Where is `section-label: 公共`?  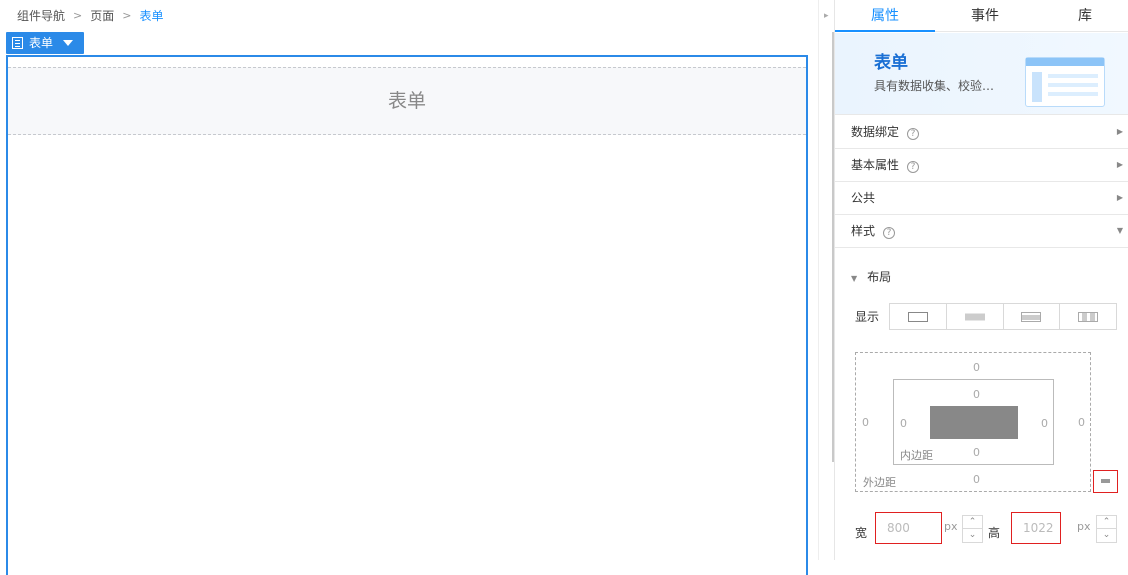
section-label: 公共 is located at coordinates (863, 198).